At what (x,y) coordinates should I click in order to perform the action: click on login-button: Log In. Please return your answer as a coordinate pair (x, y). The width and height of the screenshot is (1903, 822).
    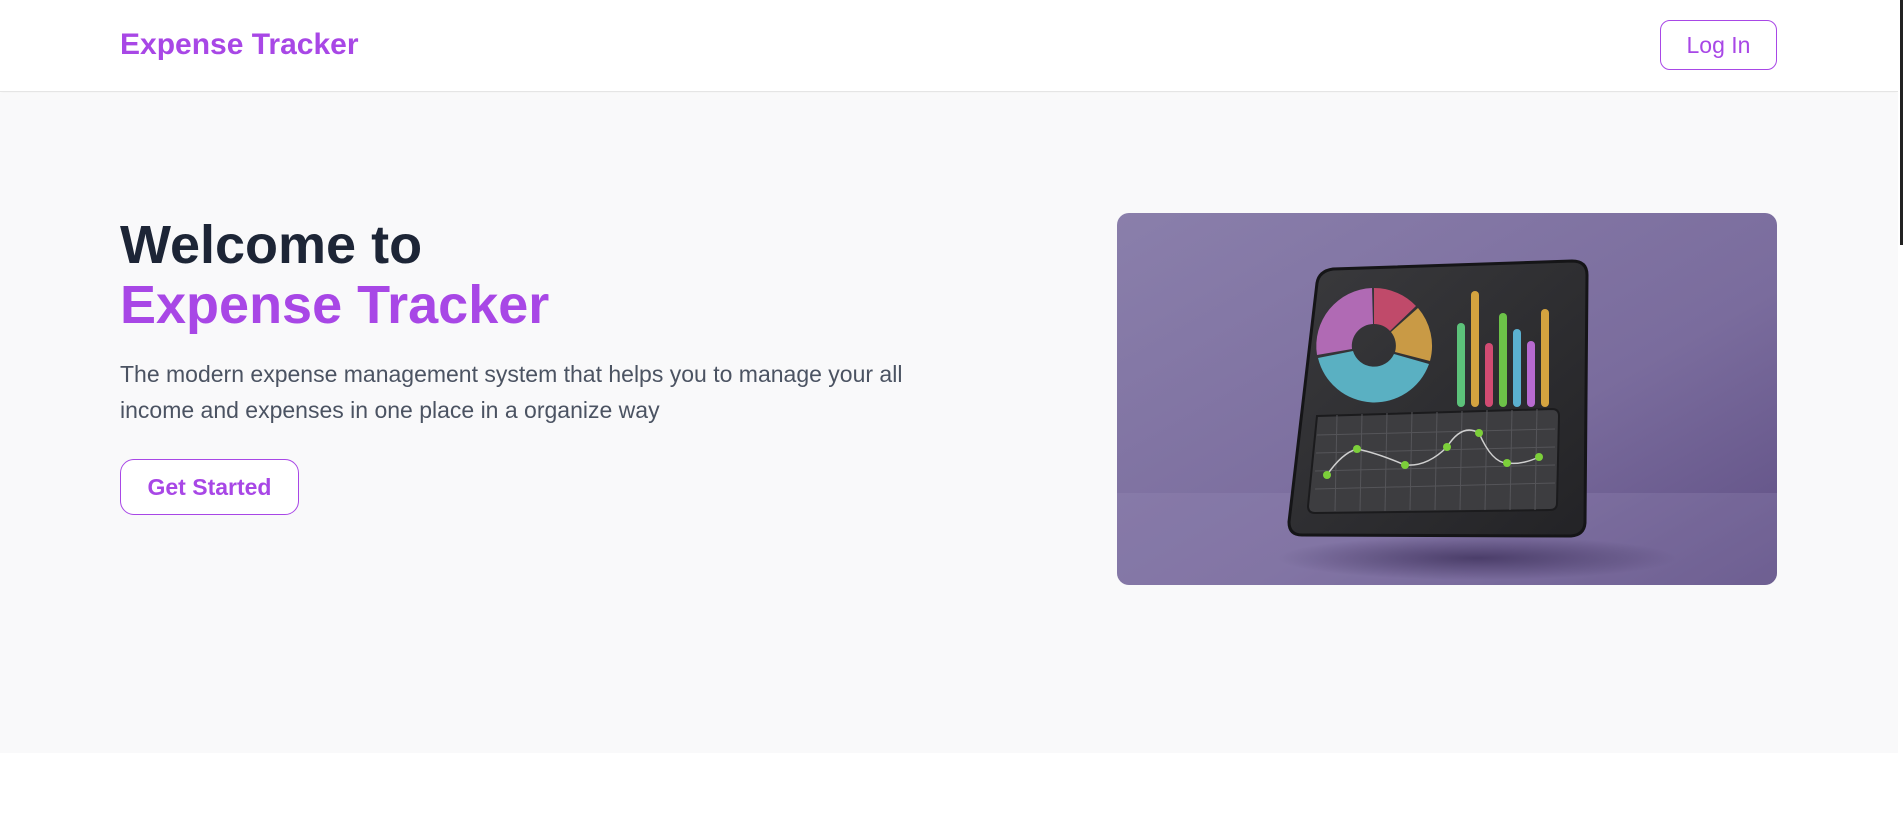
    Looking at the image, I should click on (1718, 45).